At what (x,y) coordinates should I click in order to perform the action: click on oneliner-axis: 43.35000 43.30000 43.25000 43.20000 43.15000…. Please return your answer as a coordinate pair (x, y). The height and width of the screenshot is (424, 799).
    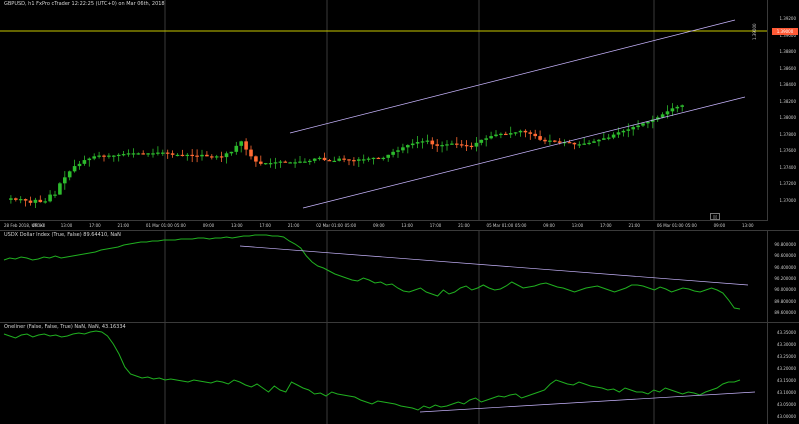
    Looking at the image, I should click on (783, 373).